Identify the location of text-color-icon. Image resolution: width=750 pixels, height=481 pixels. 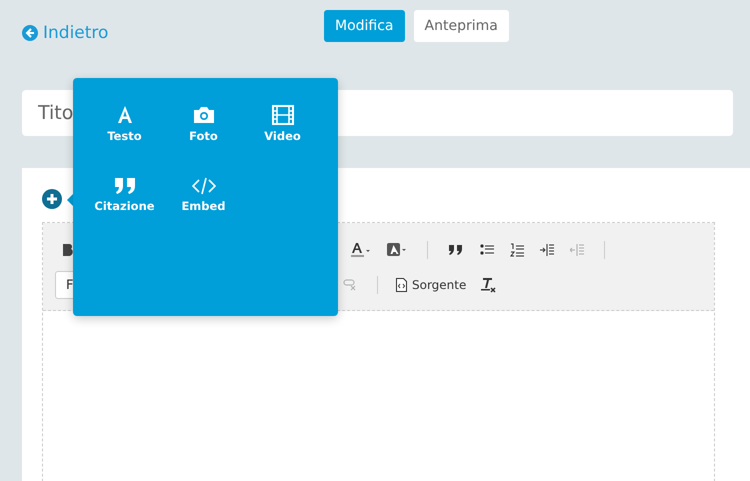
(361, 250).